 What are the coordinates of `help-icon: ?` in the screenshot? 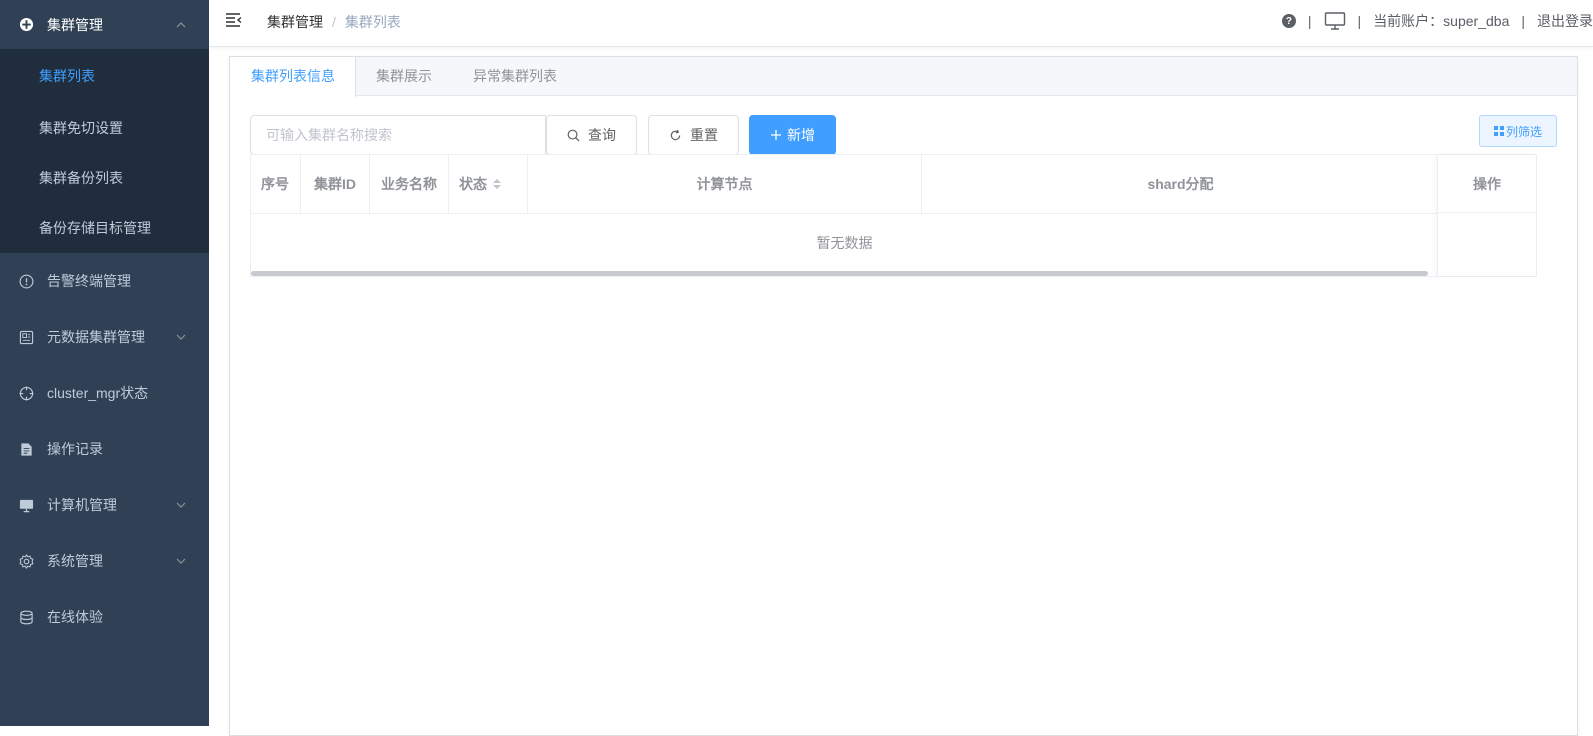 It's located at (1288, 21).